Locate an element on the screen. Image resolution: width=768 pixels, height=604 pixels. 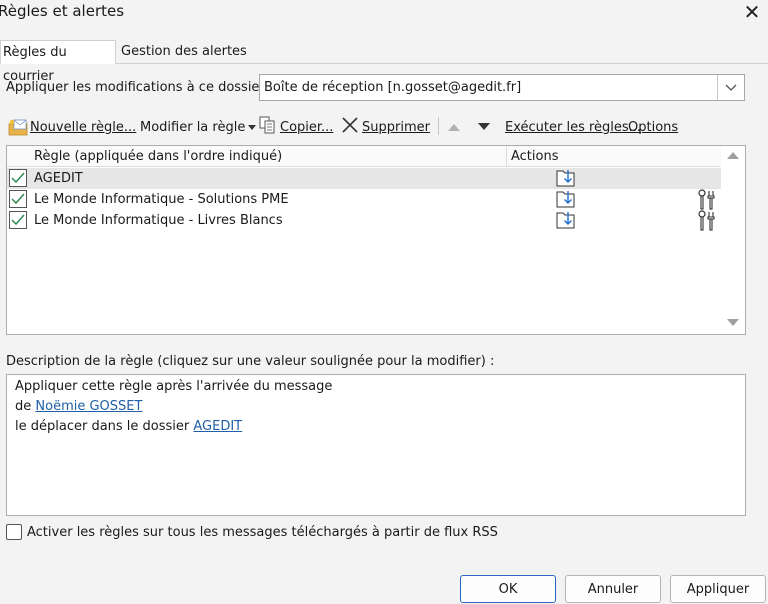
toolbar-separator is located at coordinates (438, 126).